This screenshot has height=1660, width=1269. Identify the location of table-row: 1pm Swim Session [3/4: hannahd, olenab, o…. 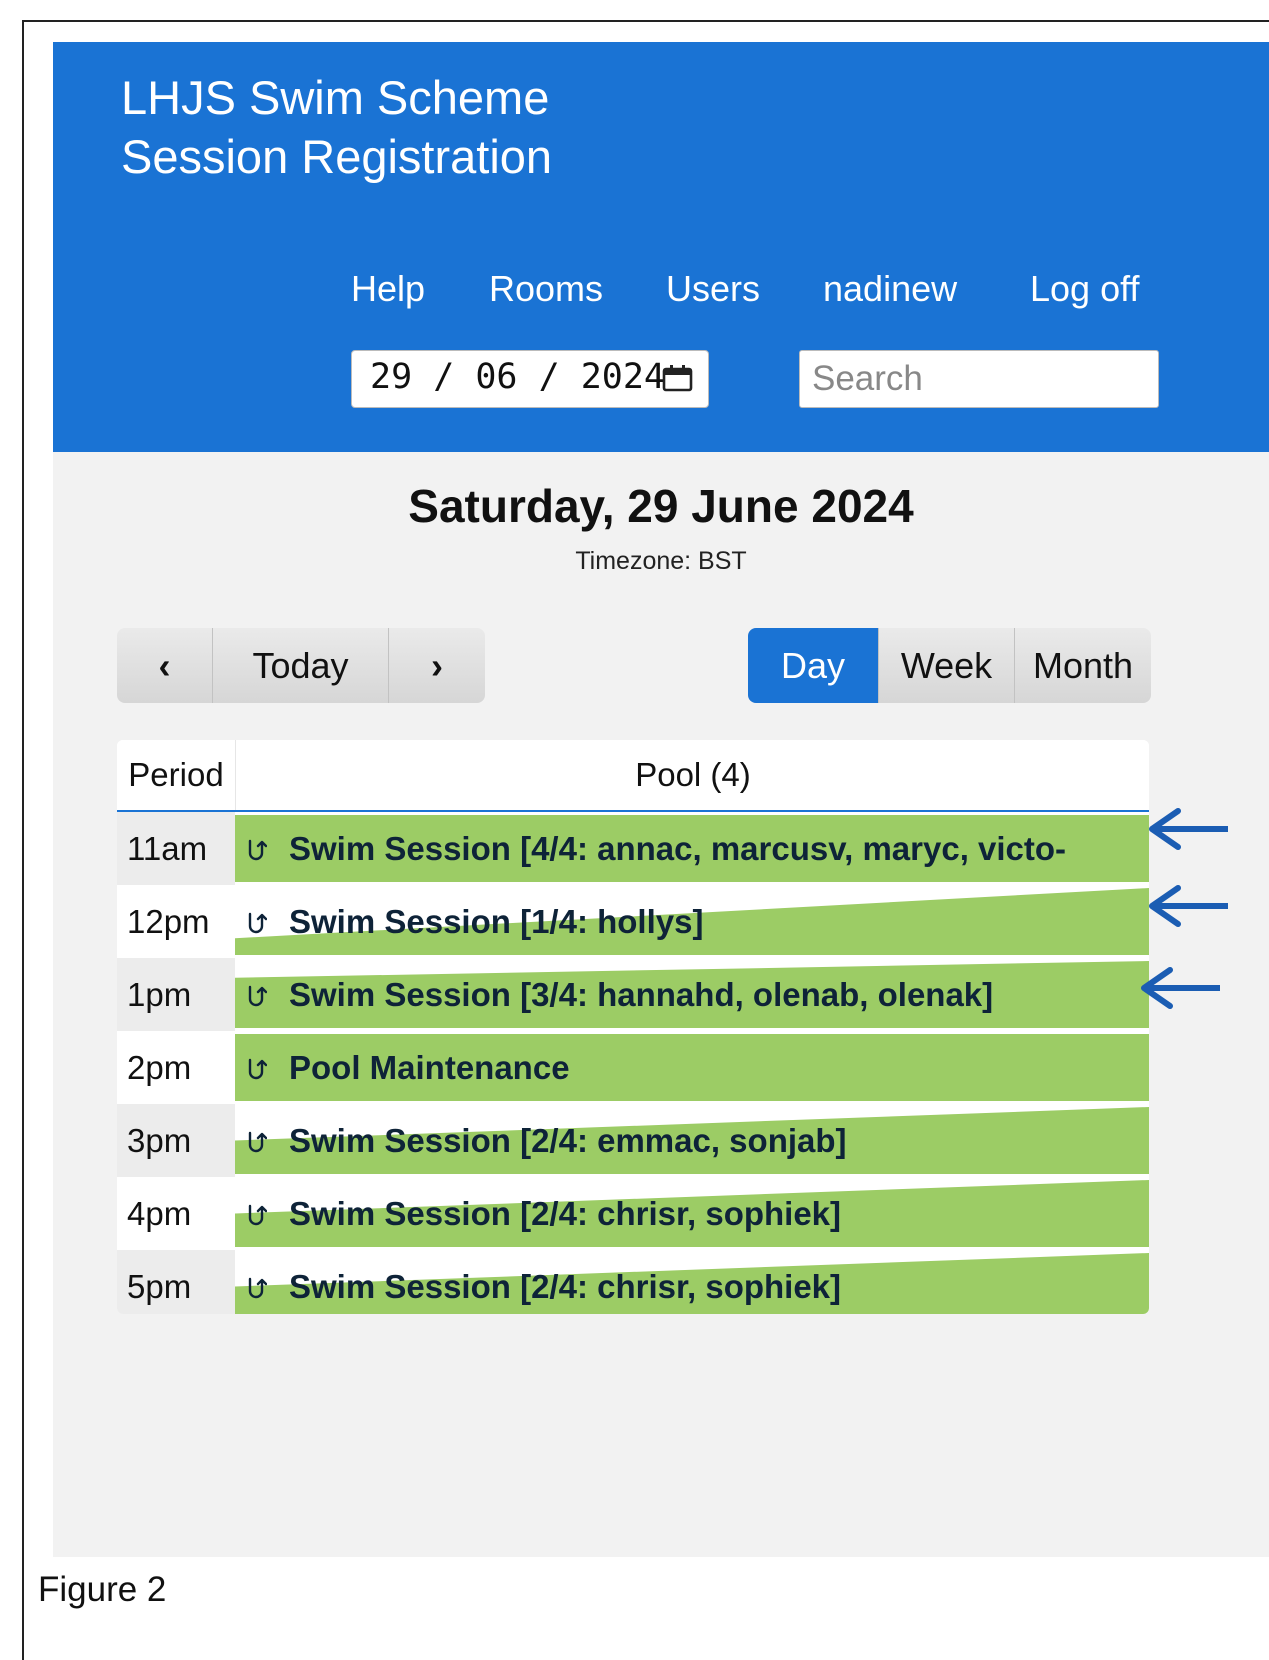
(633, 994).